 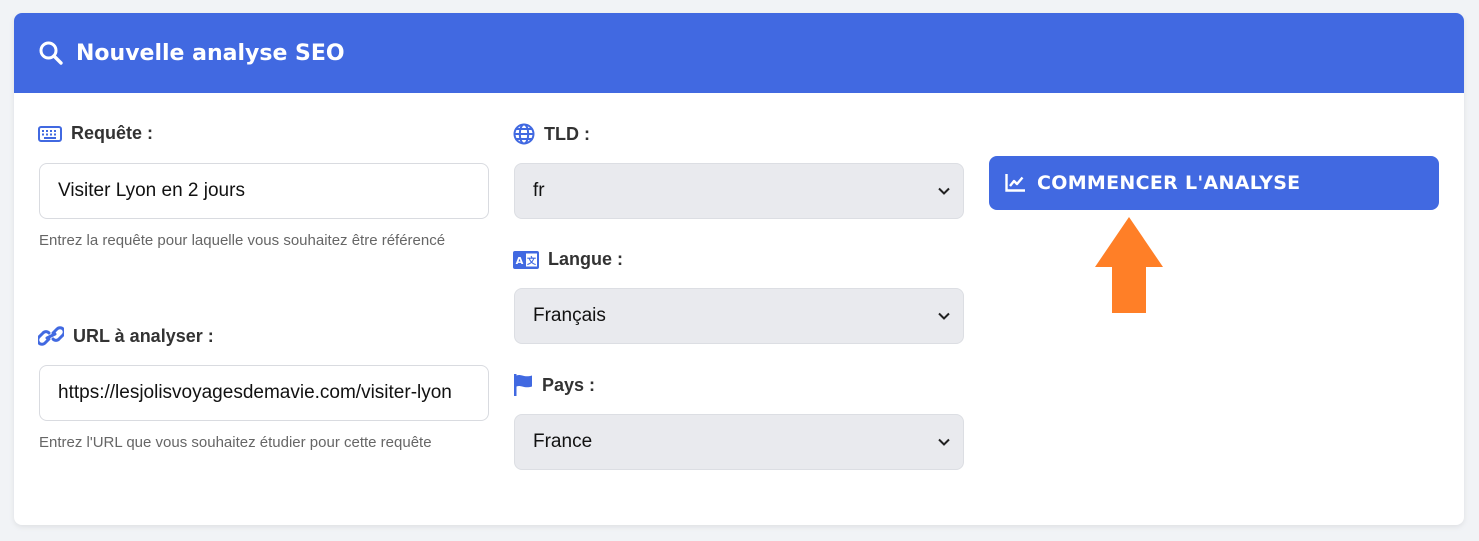 What do you see at coordinates (1169, 183) in the screenshot?
I see `start-analysis-label: COMMENCER L'ANALYSE` at bounding box center [1169, 183].